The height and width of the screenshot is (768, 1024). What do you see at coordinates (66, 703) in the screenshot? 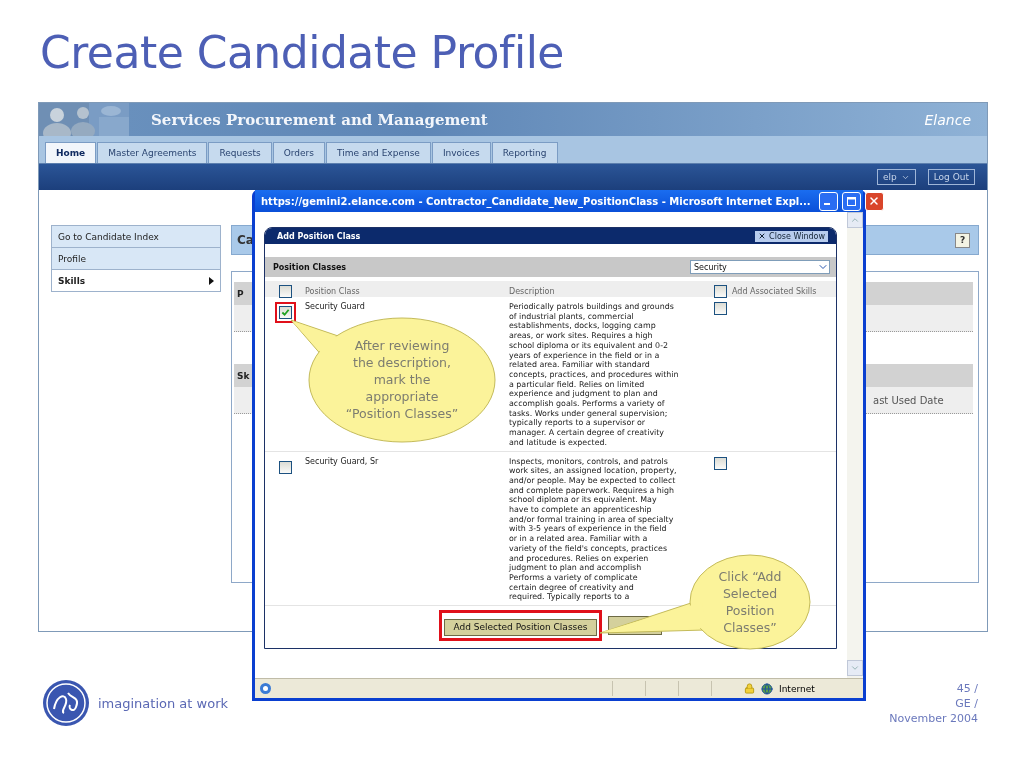
I see `logo-icon` at bounding box center [66, 703].